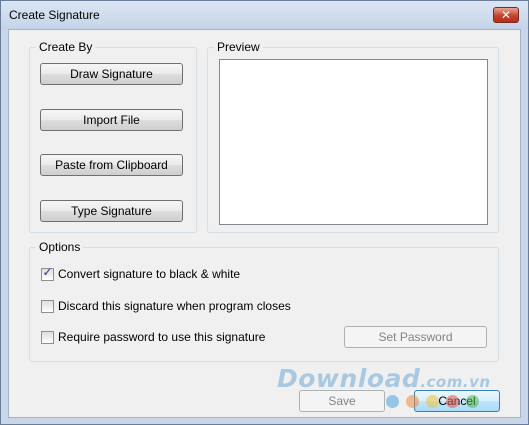 Image resolution: width=529 pixels, height=425 pixels. I want to click on convert-bw-checkbox: ✓, so click(47, 273).